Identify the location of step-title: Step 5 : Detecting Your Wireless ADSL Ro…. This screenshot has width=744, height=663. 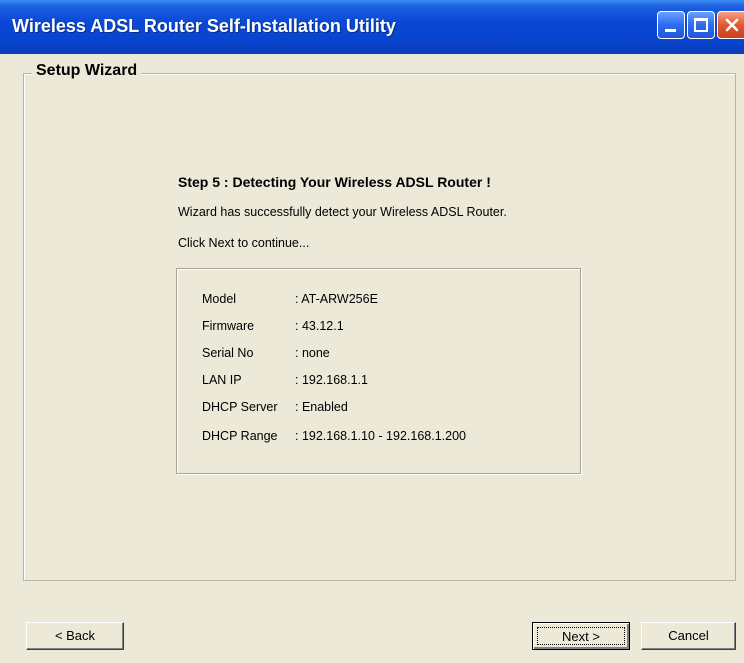
(334, 182).